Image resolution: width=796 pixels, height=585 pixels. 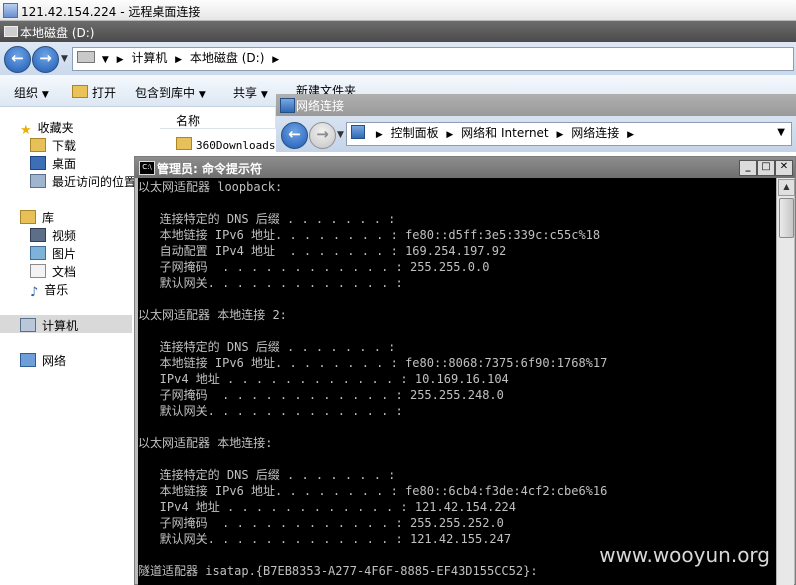 What do you see at coordinates (66, 324) in the screenshot?
I see `nav-computer: 计算机` at bounding box center [66, 324].